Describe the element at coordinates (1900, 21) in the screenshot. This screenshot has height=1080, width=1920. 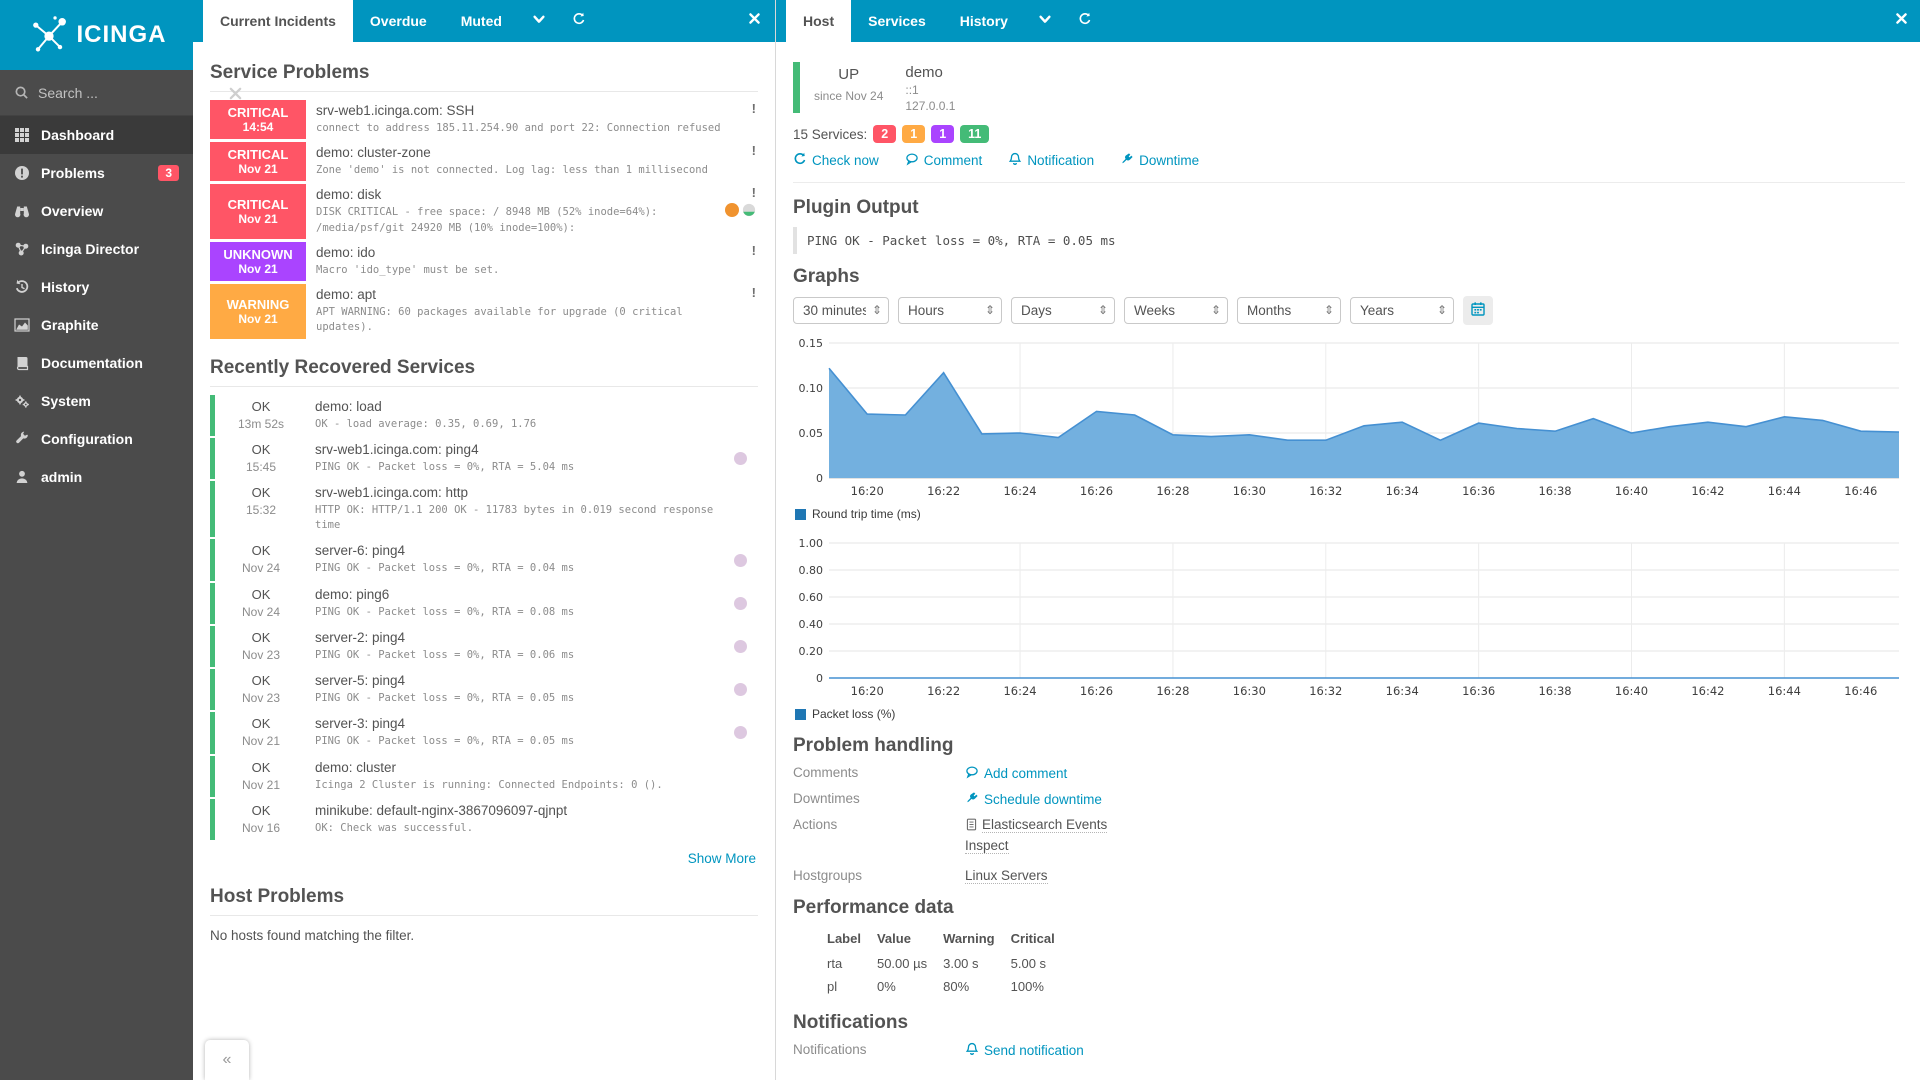
I see `right-close-button` at that location.